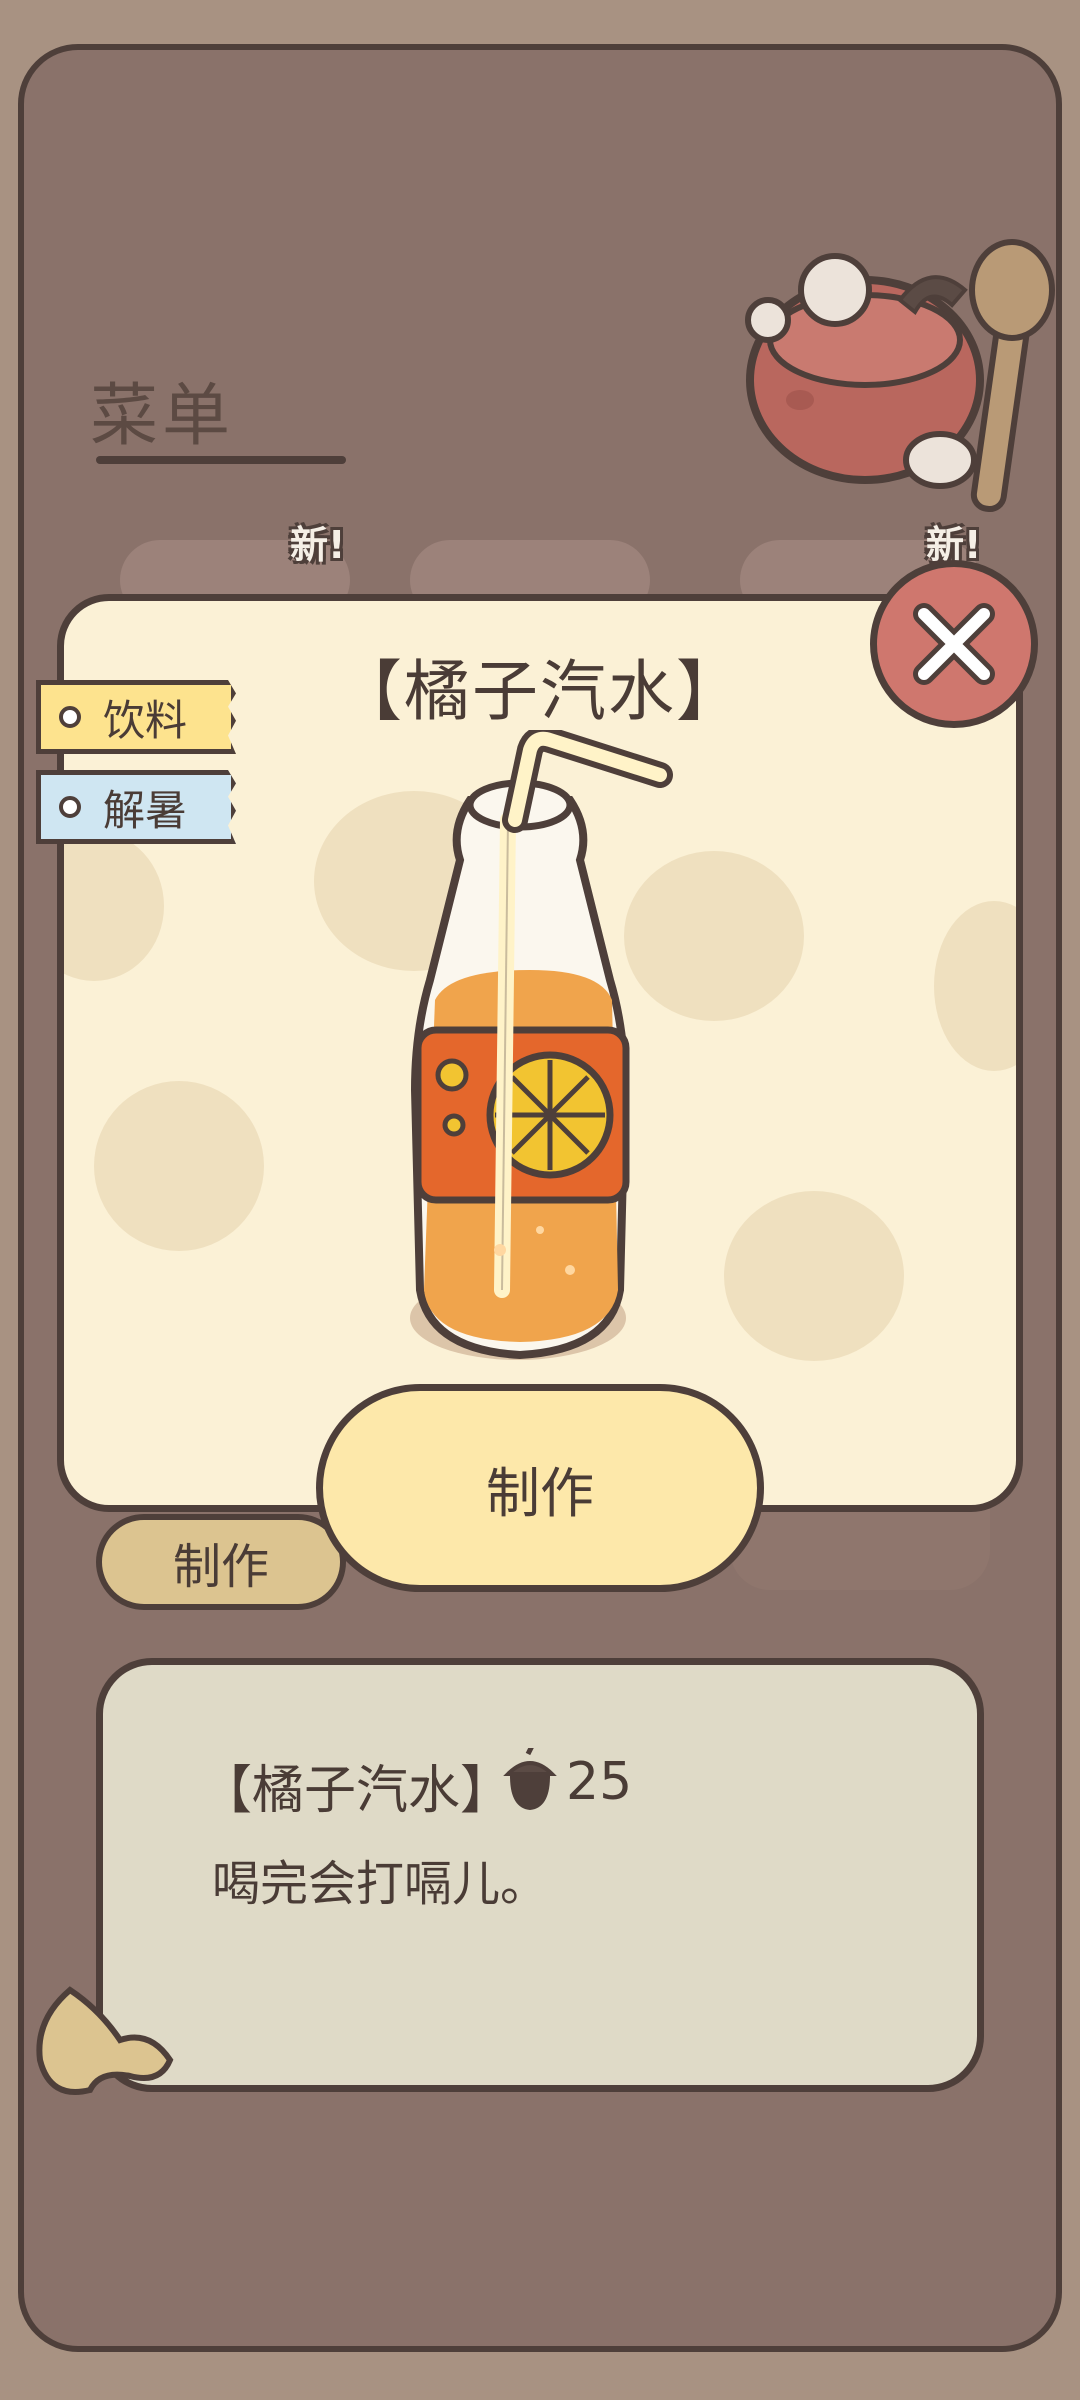  Describe the element at coordinates (540, 1488) in the screenshot. I see `make-button: 制作` at that location.